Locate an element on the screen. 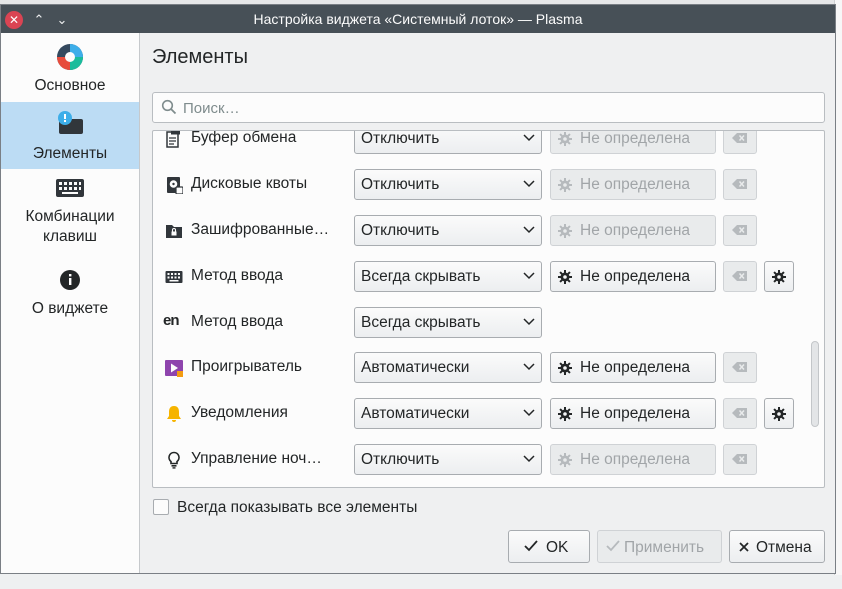  ok-button: OK is located at coordinates (549, 546).